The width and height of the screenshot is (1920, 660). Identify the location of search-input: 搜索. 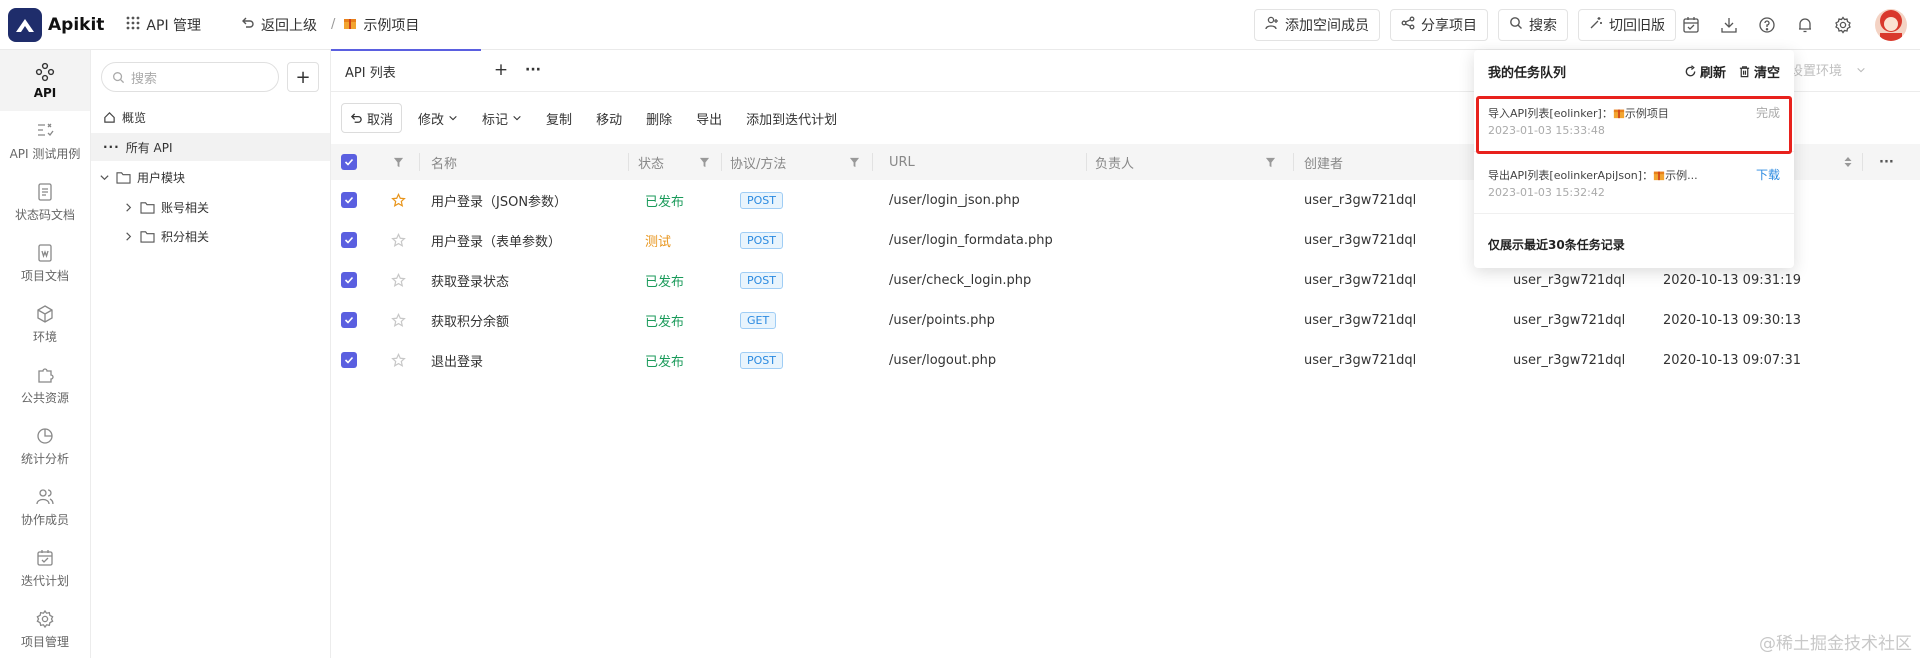
(190, 77).